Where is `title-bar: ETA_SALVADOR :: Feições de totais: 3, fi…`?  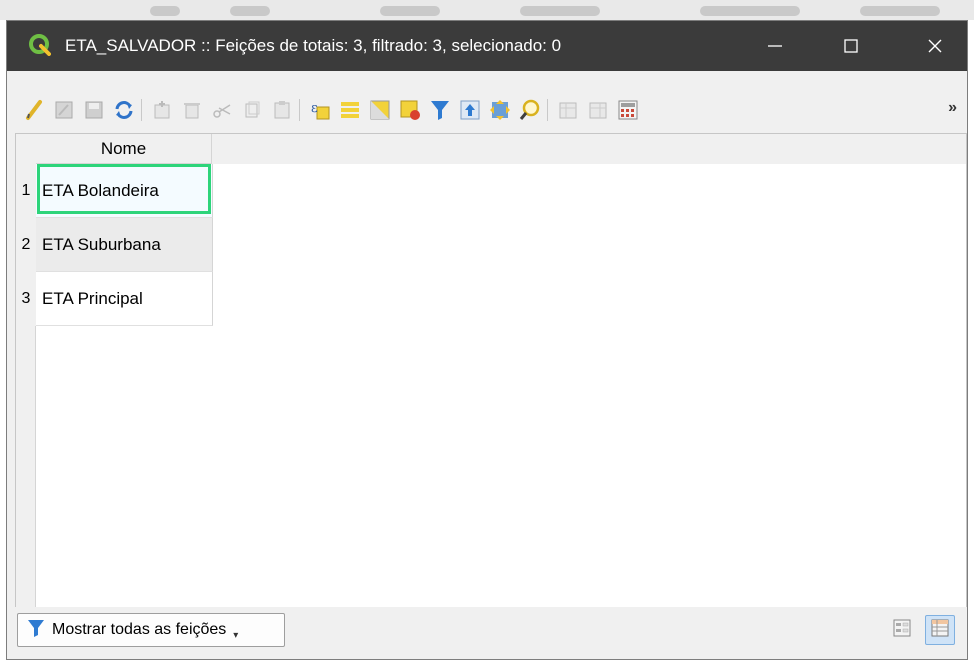
title-bar: ETA_SALVADOR :: Feições de totais: 3, fi… is located at coordinates (487, 46).